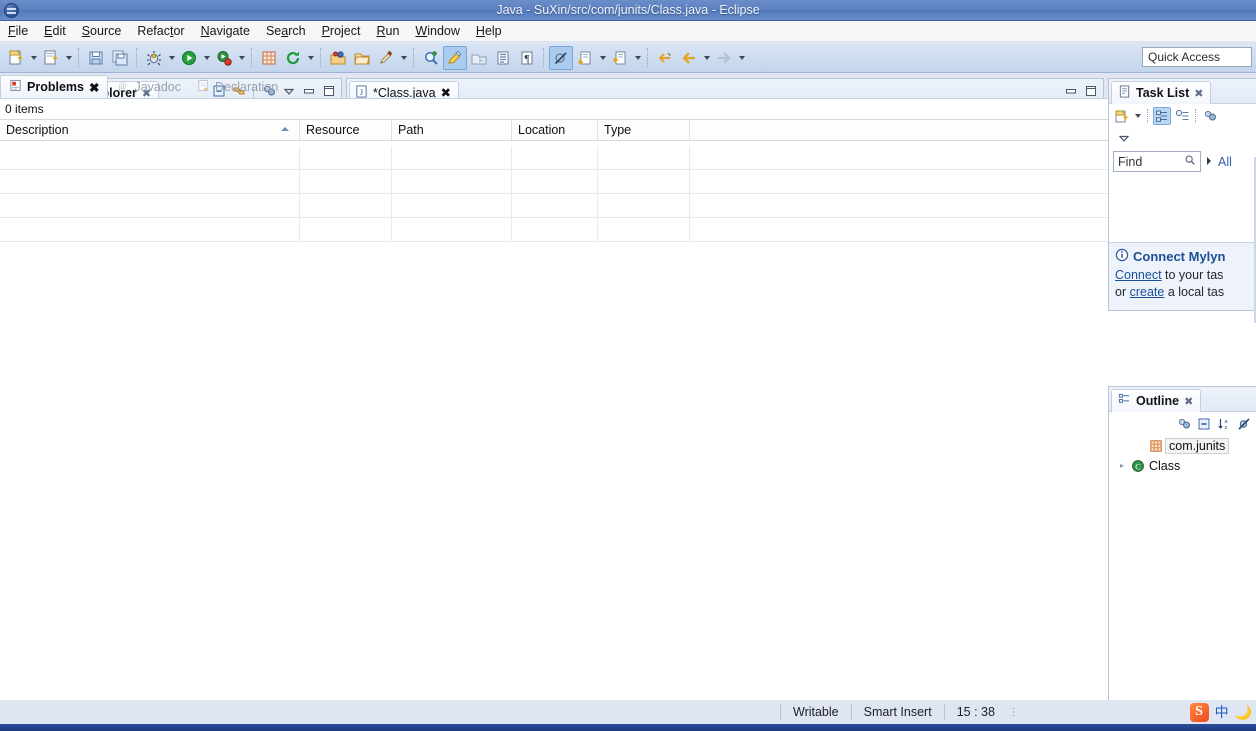 This screenshot has height=731, width=1256. Describe the element at coordinates (154, 58) in the screenshot. I see `bug-icon` at that location.